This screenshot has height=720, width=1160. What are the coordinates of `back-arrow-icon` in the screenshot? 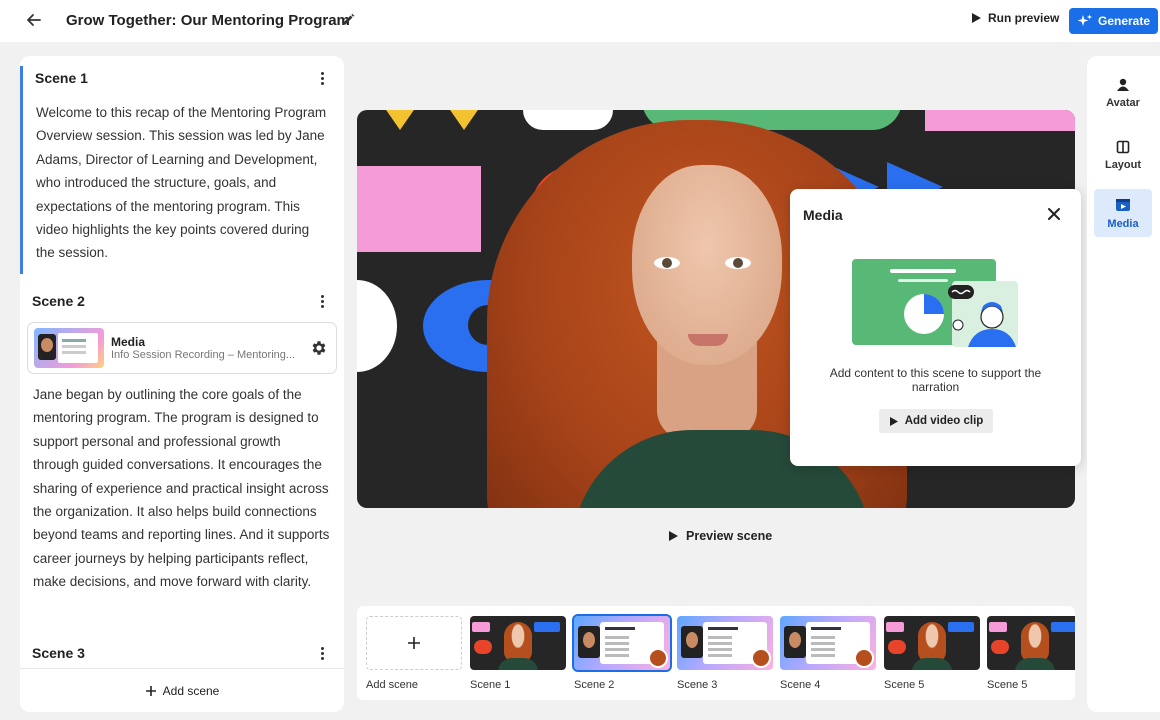 It's located at (34, 20).